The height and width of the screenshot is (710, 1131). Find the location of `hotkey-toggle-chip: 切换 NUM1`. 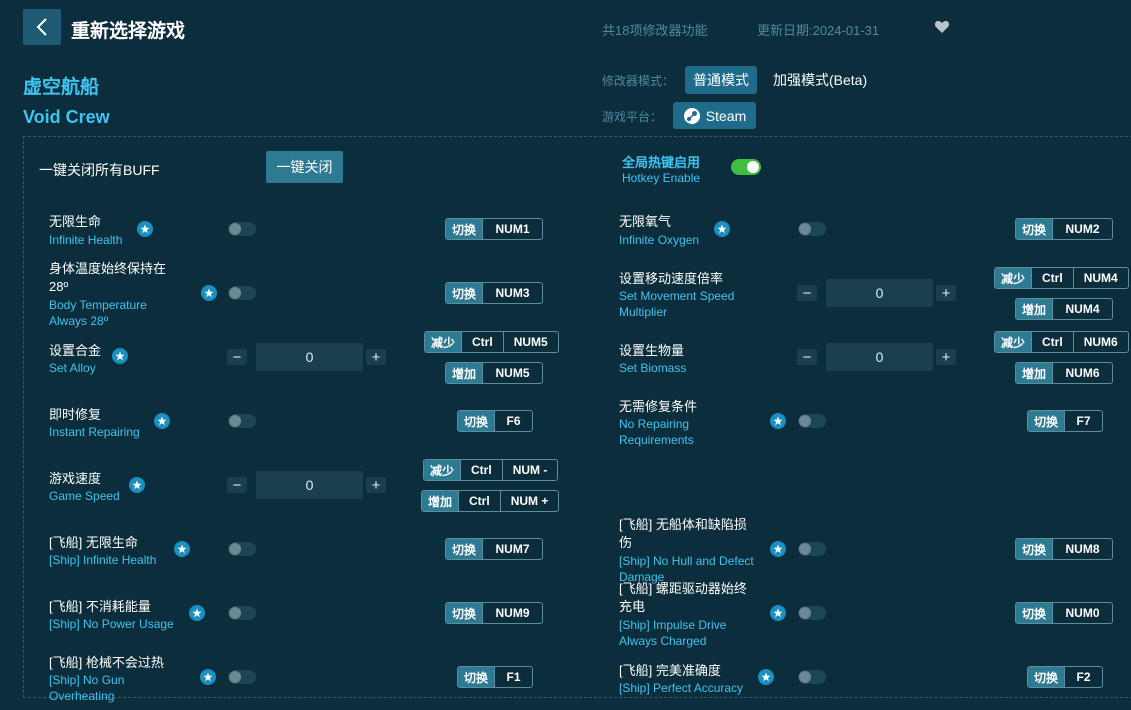

hotkey-toggle-chip: 切换 NUM1 is located at coordinates (494, 229).